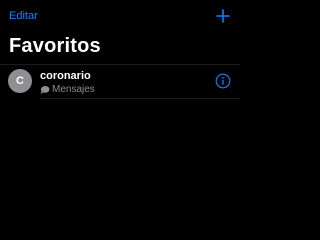 This screenshot has height=240, width=320. Describe the element at coordinates (23, 16) in the screenshot. I see `edit-button: Editar` at that location.